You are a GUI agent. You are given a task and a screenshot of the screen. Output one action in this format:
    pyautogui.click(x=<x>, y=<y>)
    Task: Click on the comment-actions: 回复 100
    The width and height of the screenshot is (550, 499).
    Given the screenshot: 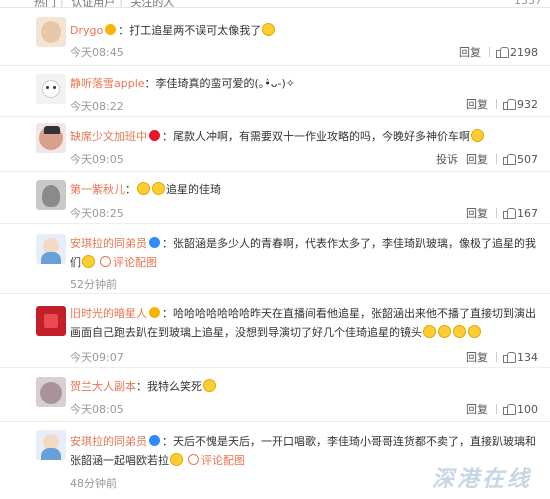 What is the action you would take?
    pyautogui.click(x=502, y=409)
    